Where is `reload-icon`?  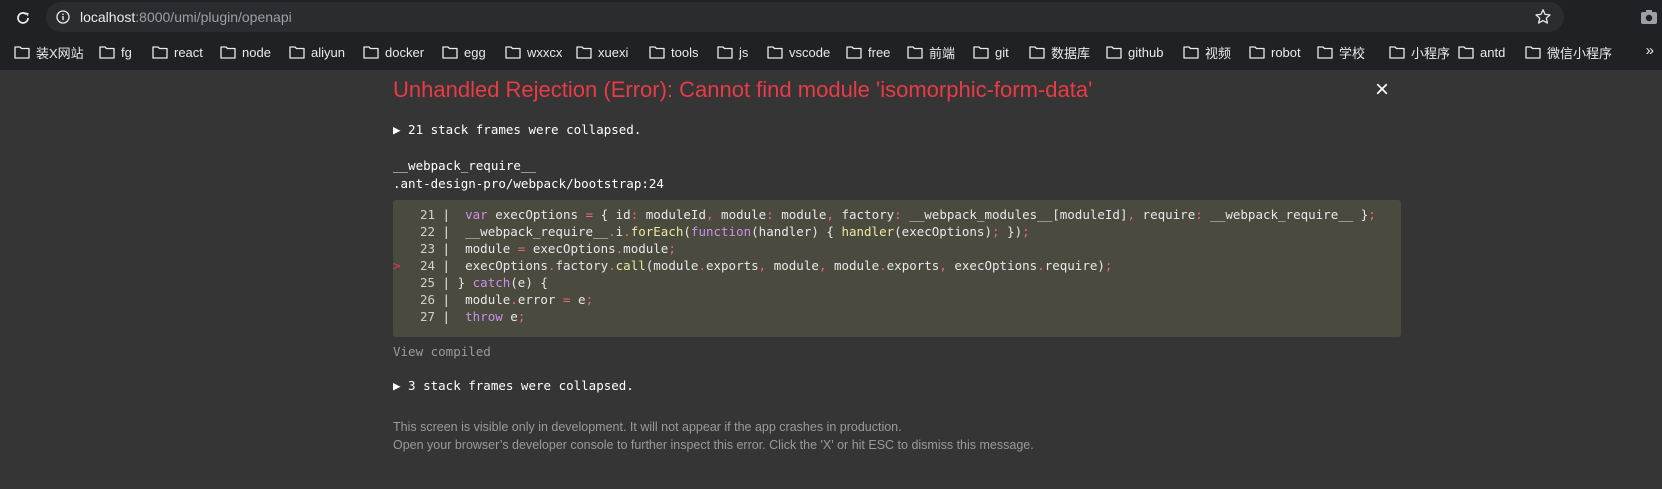 reload-icon is located at coordinates (23, 18).